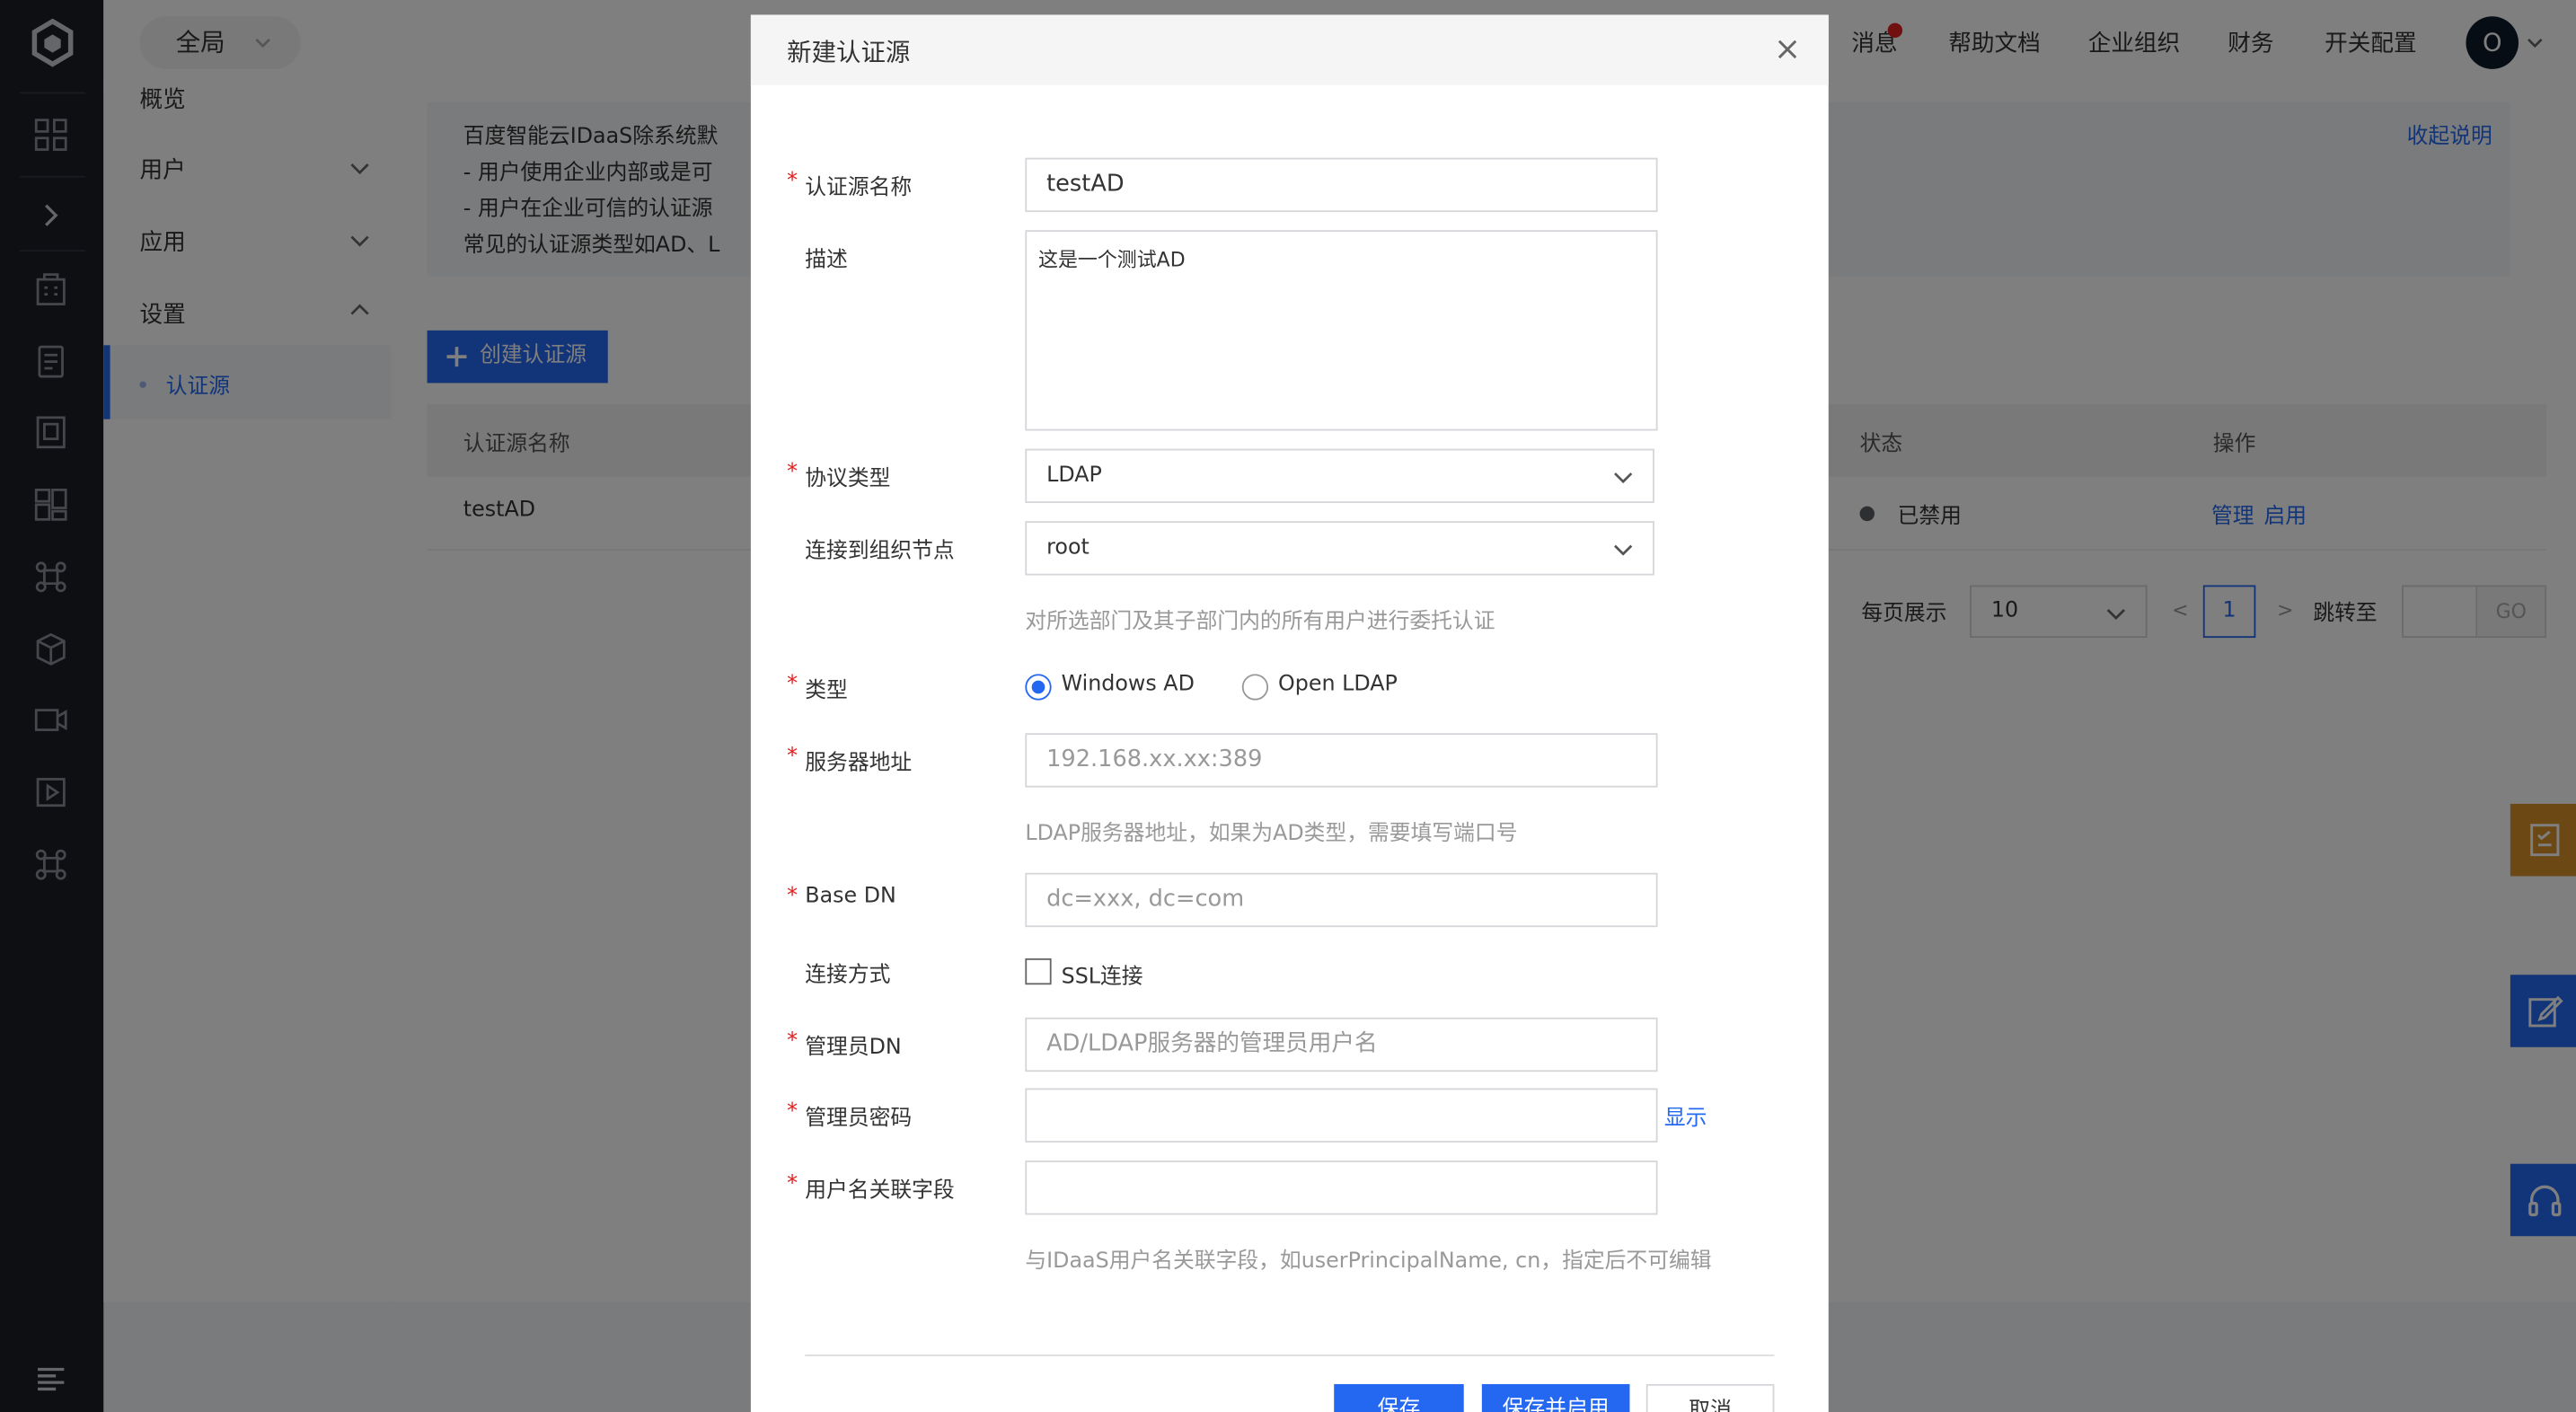 The image size is (2576, 1412). What do you see at coordinates (1339, 476) in the screenshot?
I see `protocol-select: LDAP` at bounding box center [1339, 476].